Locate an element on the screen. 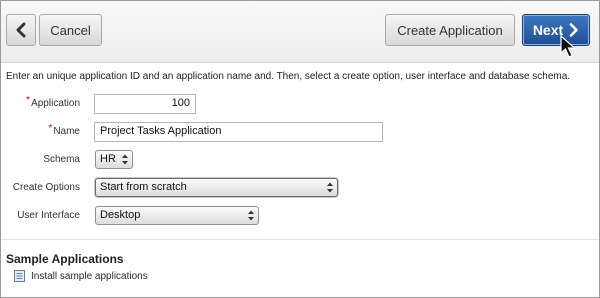  application-label: *Application is located at coordinates (53, 102).